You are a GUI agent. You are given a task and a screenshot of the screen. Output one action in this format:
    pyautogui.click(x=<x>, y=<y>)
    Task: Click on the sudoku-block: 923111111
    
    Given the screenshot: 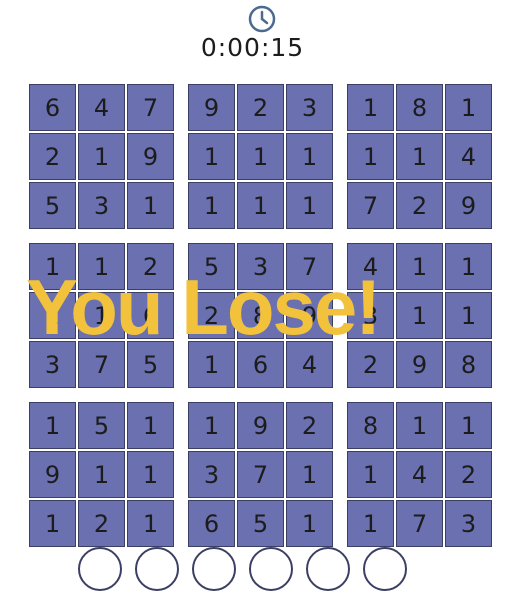 What is the action you would take?
    pyautogui.click(x=260, y=156)
    